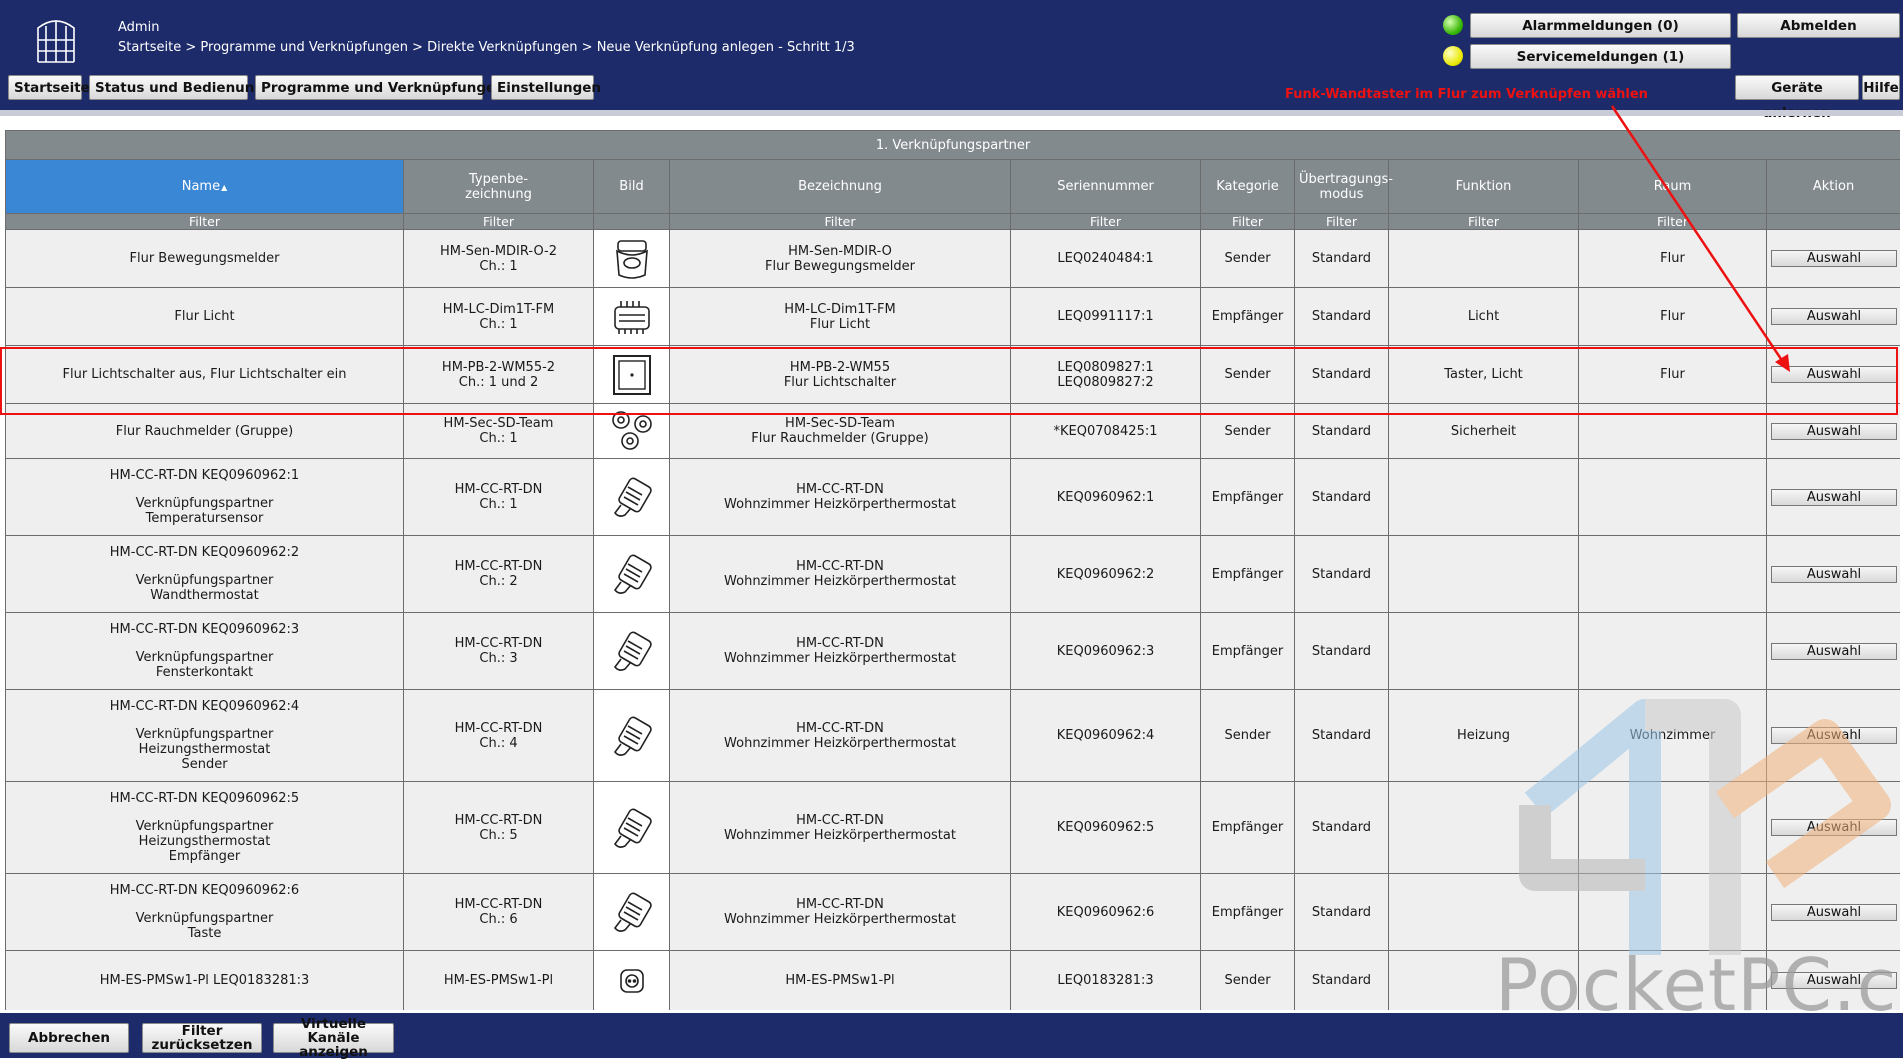 The width and height of the screenshot is (1903, 1060). What do you see at coordinates (498, 820) in the screenshot?
I see `type-line: HM-CC-RT-DN` at bounding box center [498, 820].